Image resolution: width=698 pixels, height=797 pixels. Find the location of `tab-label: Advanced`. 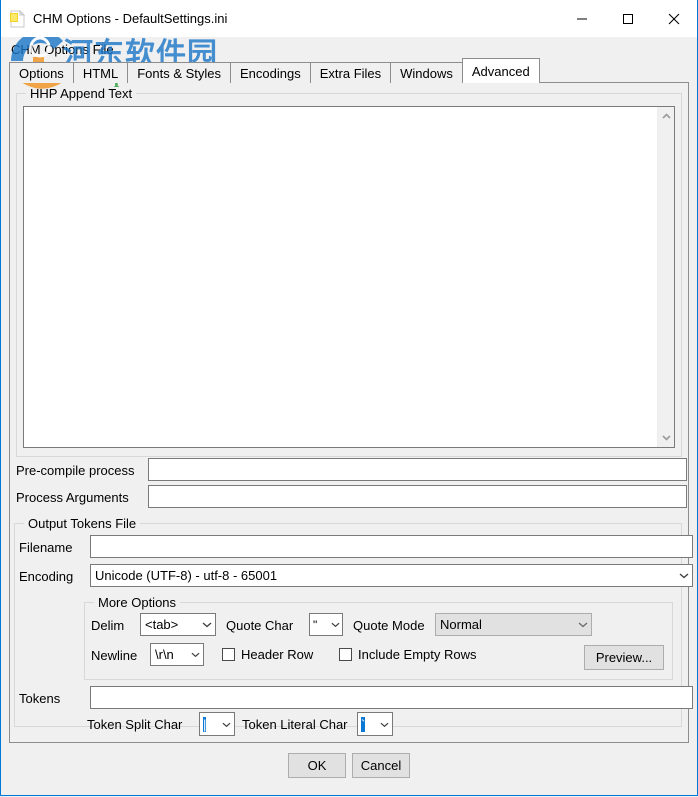

tab-label: Advanced is located at coordinates (500, 71).